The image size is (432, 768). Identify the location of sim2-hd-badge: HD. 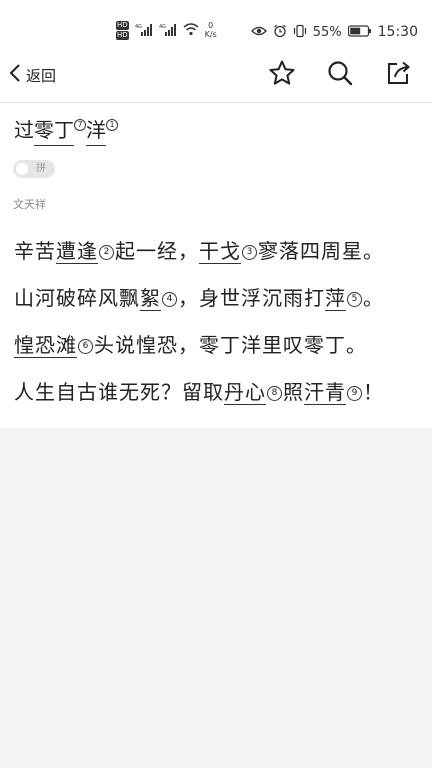
(122, 35).